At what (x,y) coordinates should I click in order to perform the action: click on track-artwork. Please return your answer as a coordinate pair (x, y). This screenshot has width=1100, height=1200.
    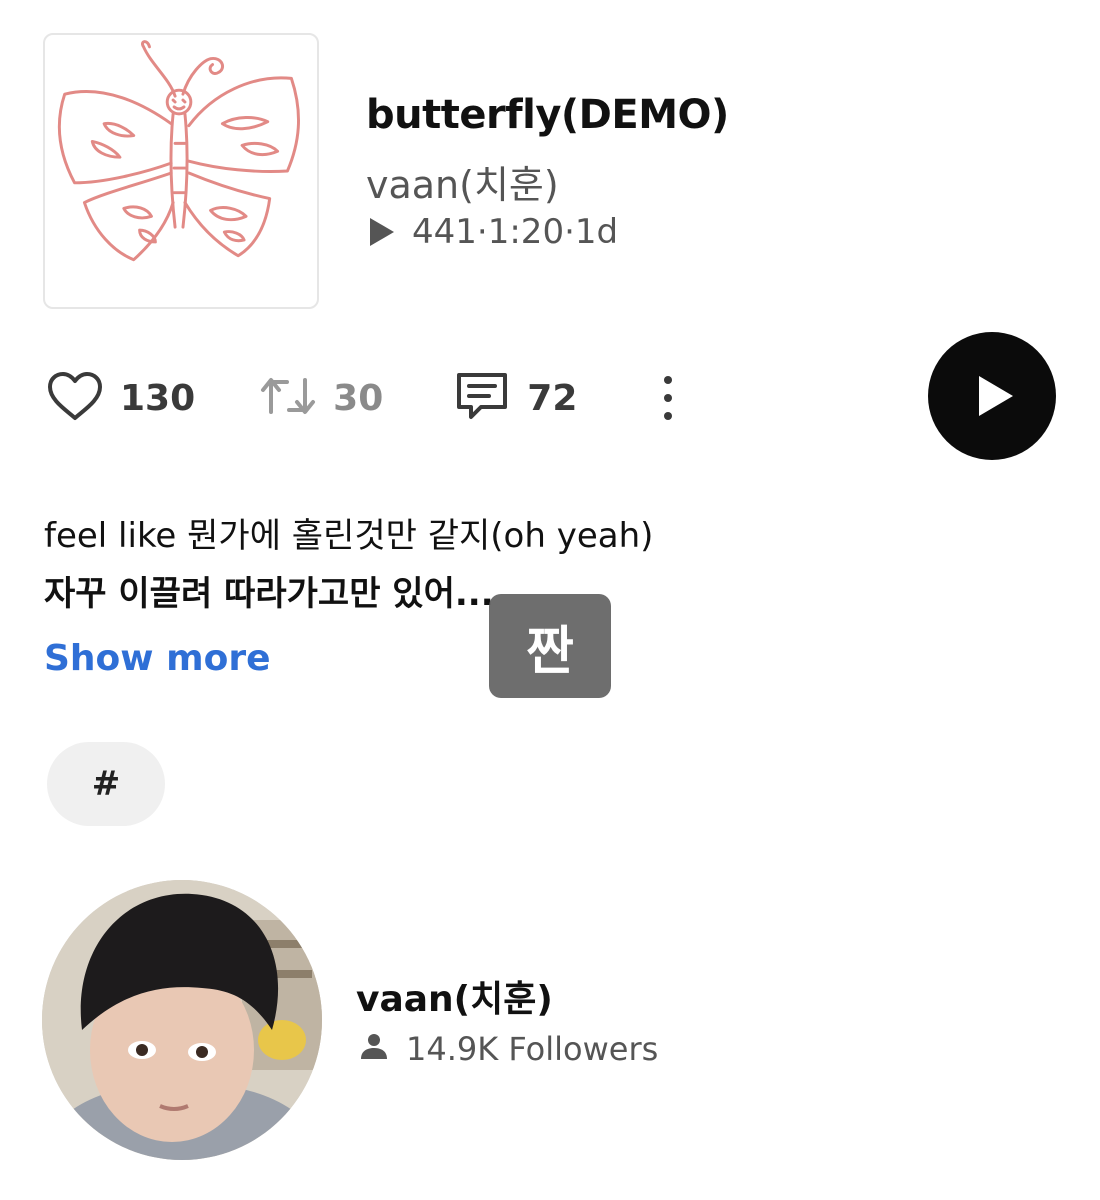
    Looking at the image, I should click on (181, 171).